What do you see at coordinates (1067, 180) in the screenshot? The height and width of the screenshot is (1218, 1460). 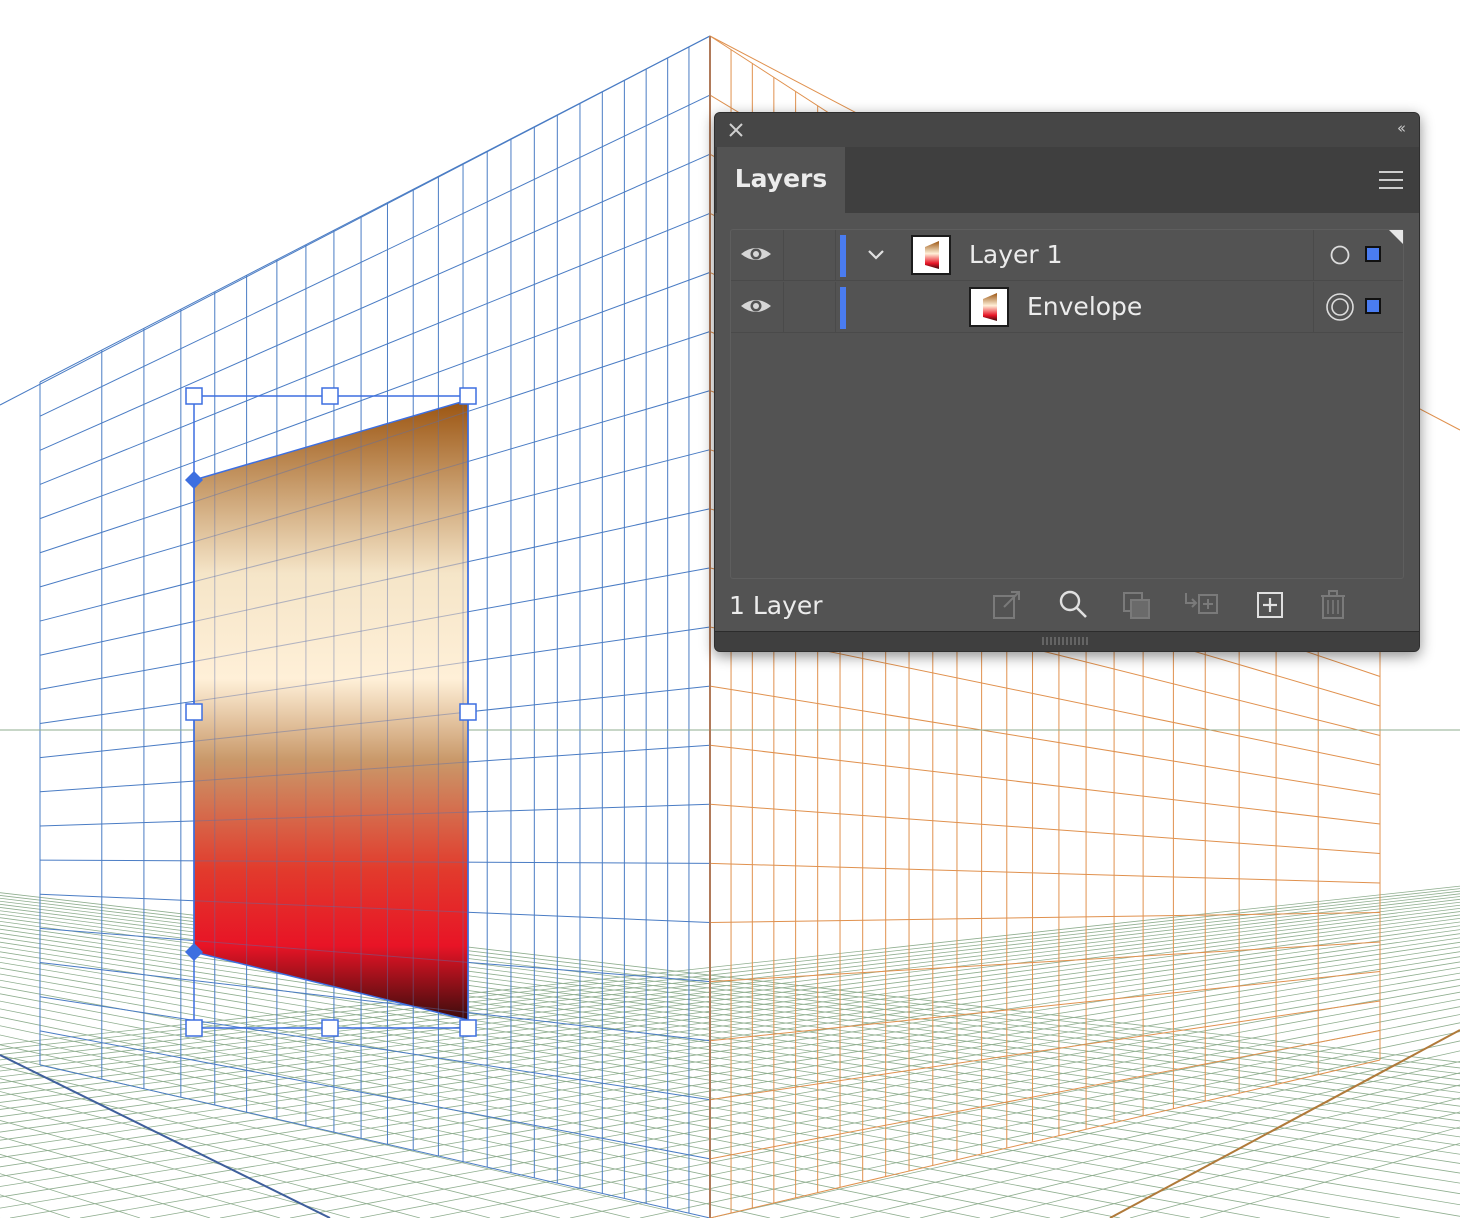 I see `panel-tabbar: Layers` at bounding box center [1067, 180].